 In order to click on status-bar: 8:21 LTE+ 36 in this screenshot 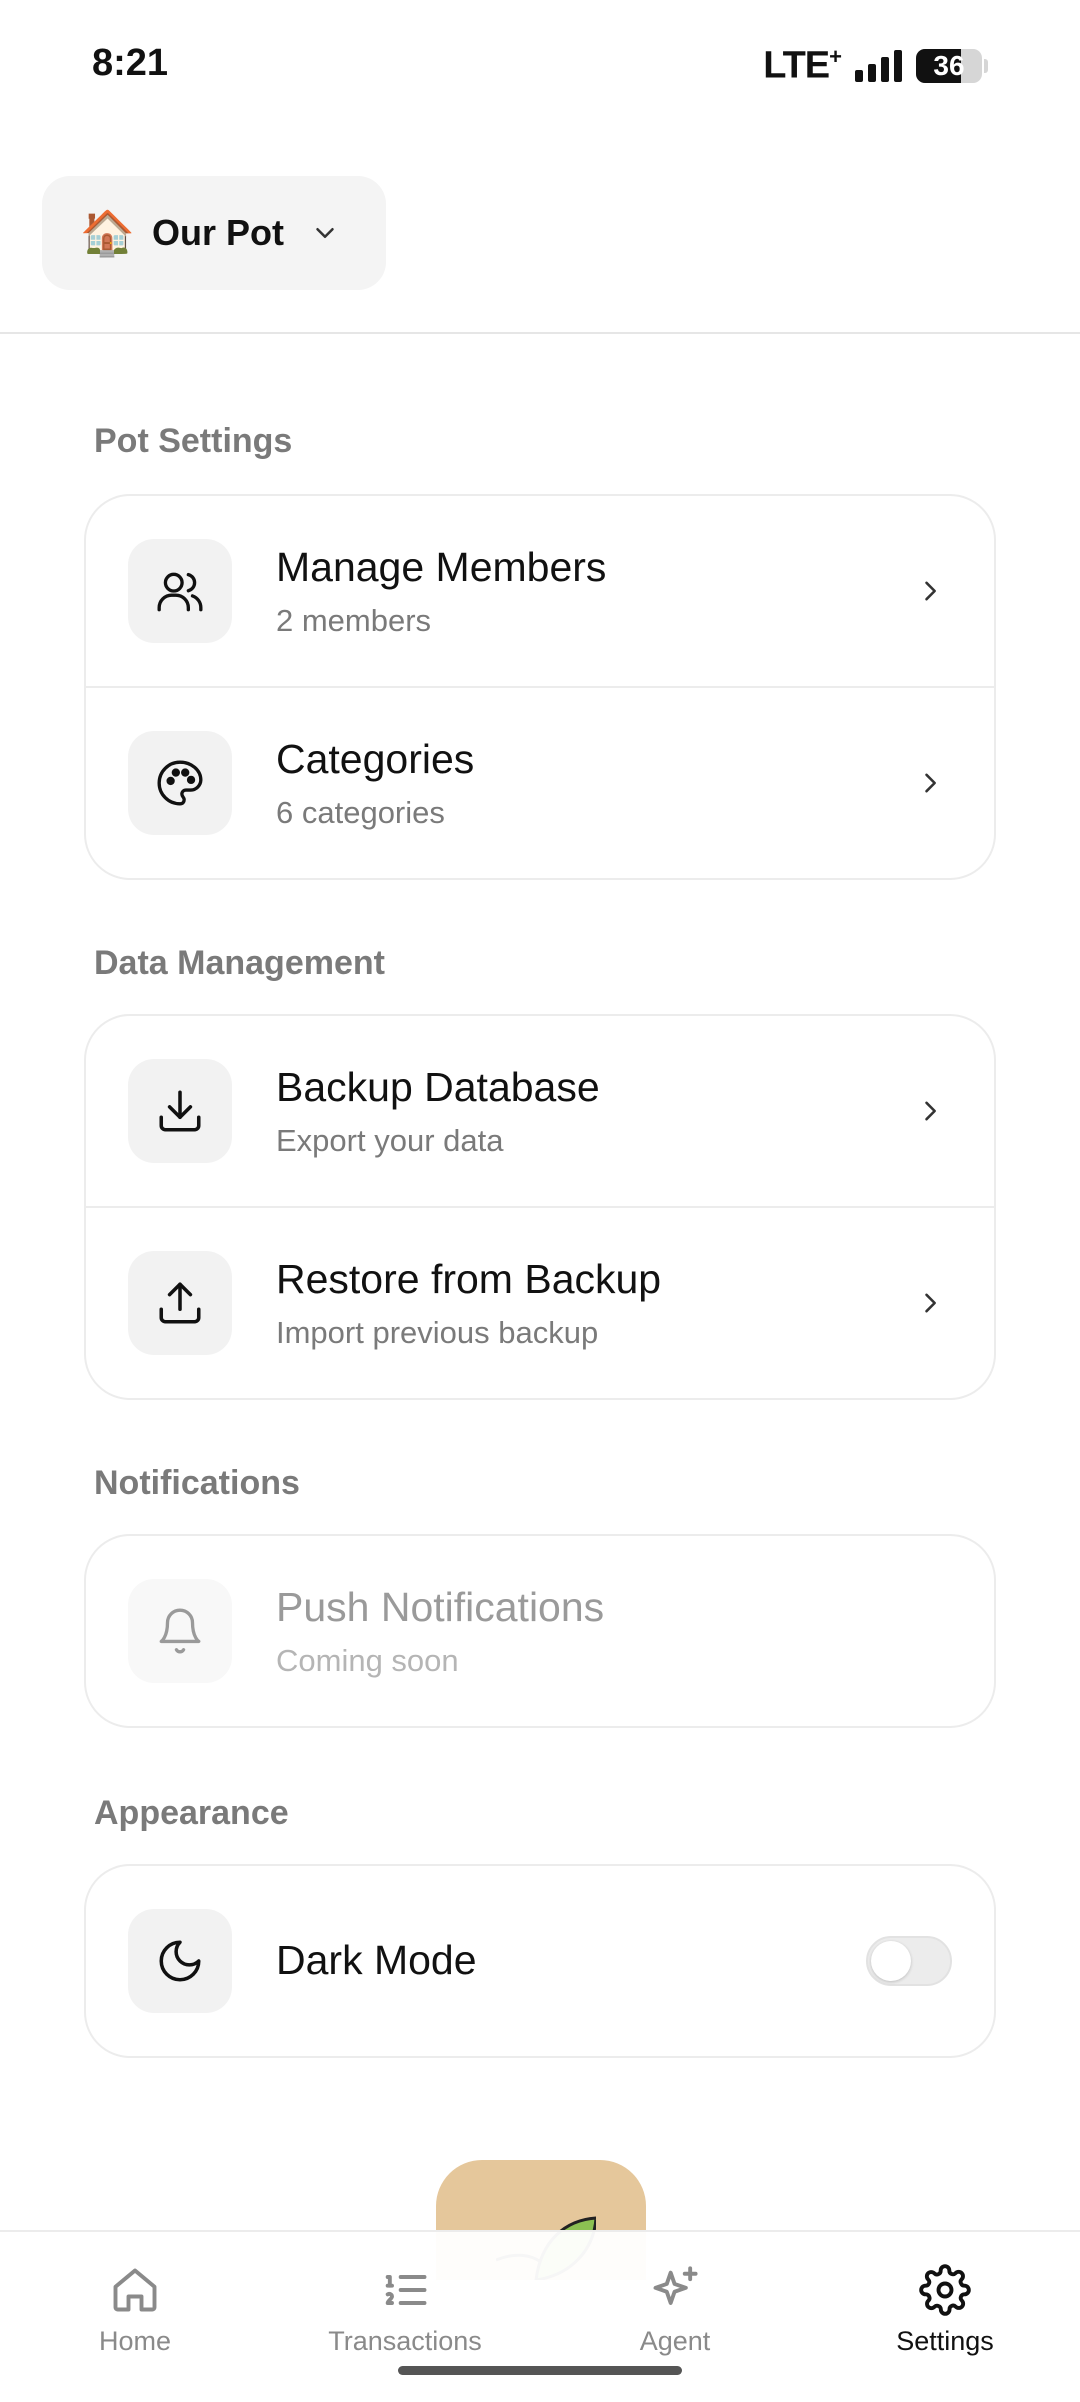, I will do `click(540, 65)`.